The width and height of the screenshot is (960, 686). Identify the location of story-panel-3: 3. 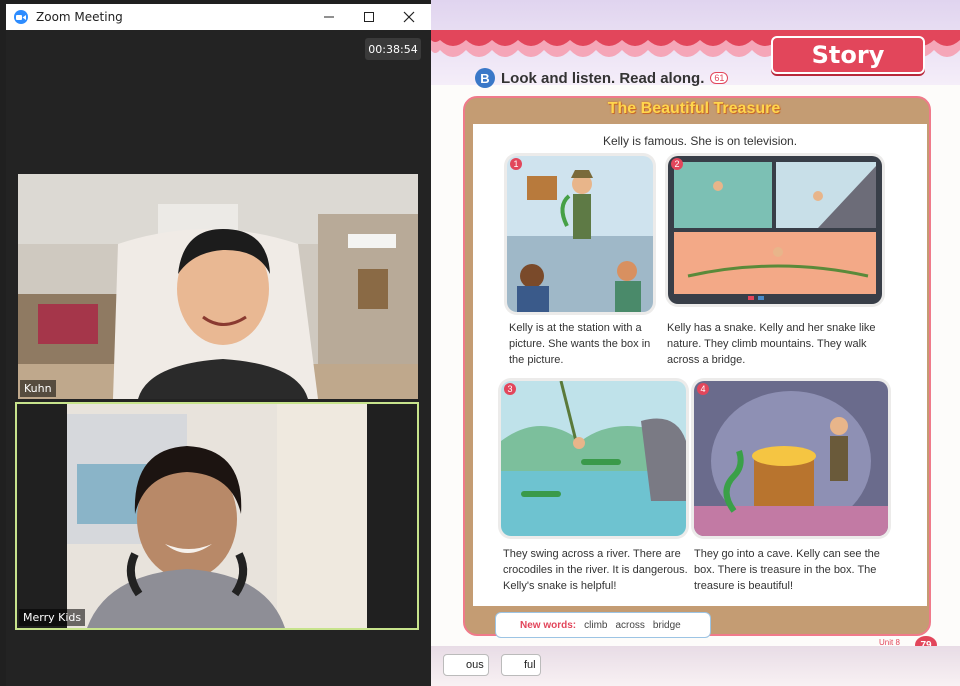
(593, 458).